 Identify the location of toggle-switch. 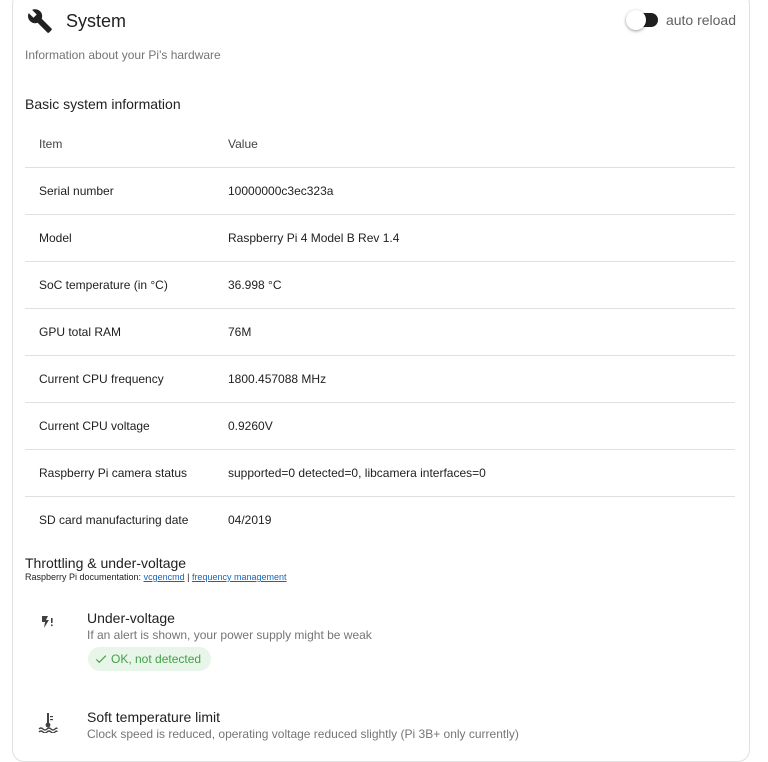
(641, 20).